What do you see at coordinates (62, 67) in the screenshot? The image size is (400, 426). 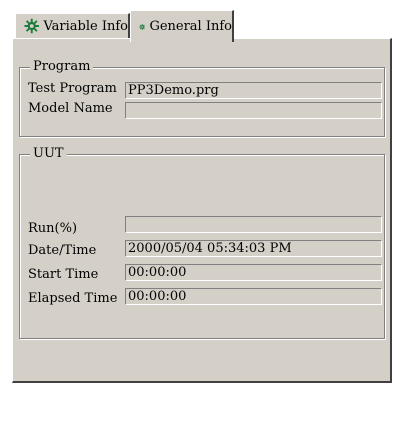 I see `program-group-title: Program` at bounding box center [62, 67].